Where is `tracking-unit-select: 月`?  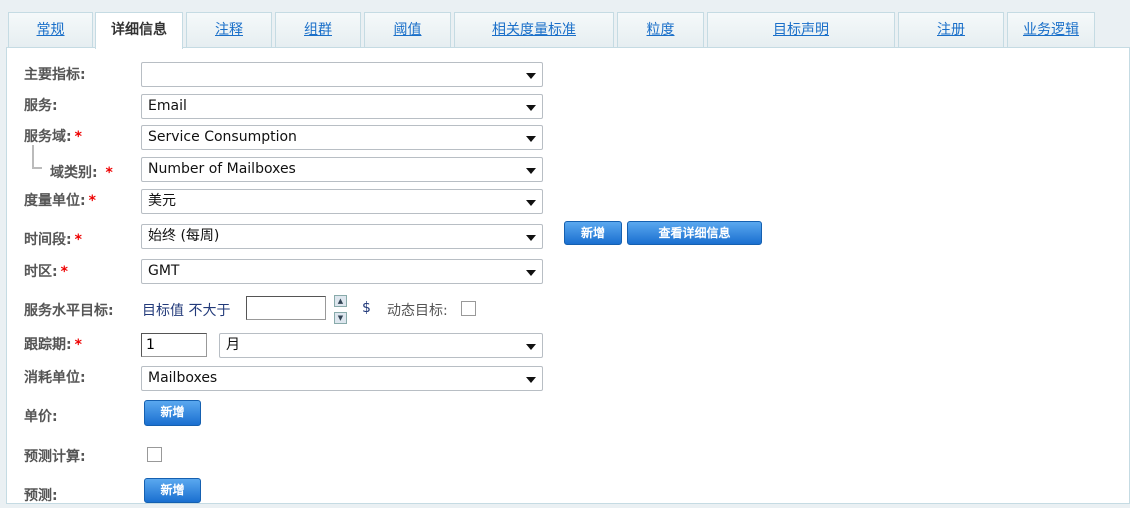 tracking-unit-select: 月 is located at coordinates (381, 345).